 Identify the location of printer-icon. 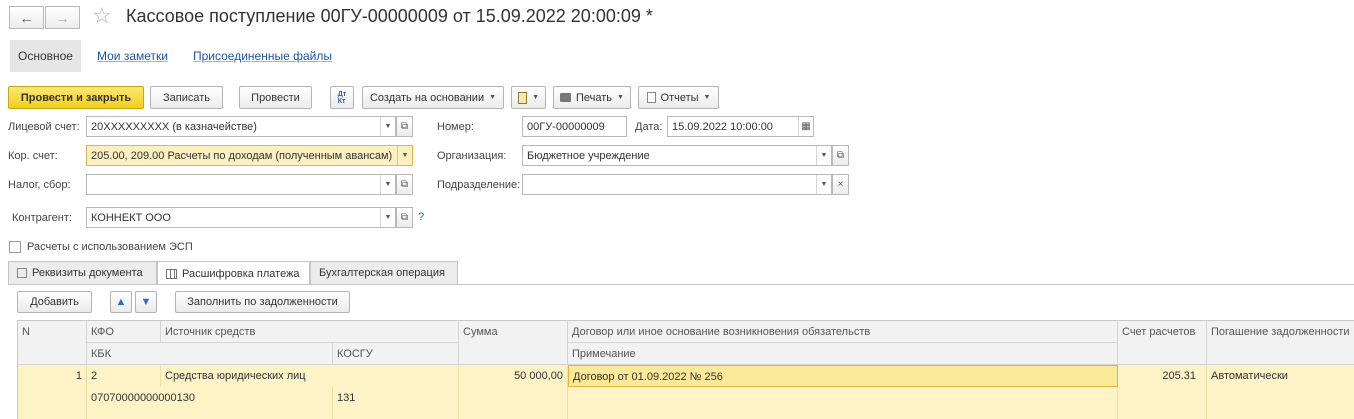
(565, 97).